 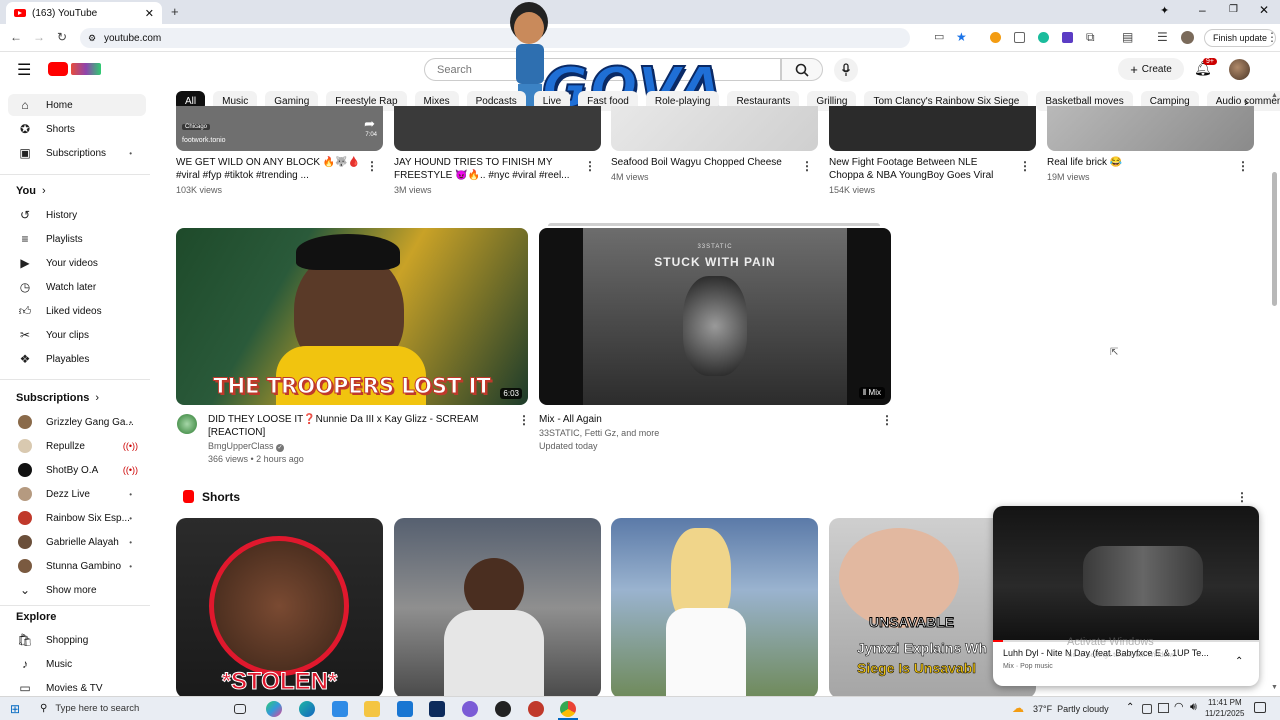 I want to click on page-scrollbar, so click(x=1274, y=239).